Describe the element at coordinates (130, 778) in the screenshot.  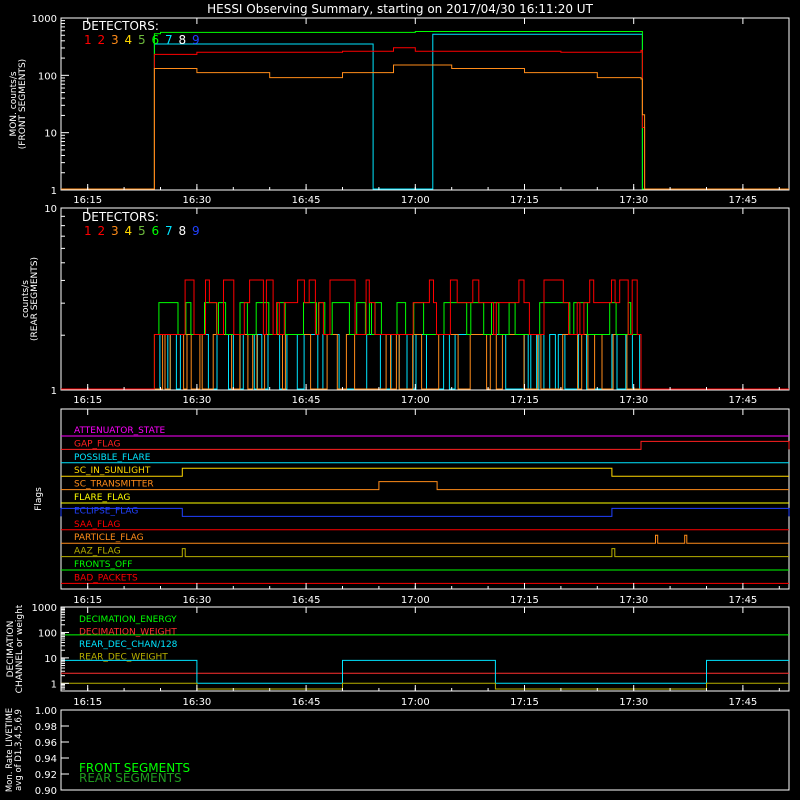
I see `livetime-legend-item-2: REAR SEGMENTS` at that location.